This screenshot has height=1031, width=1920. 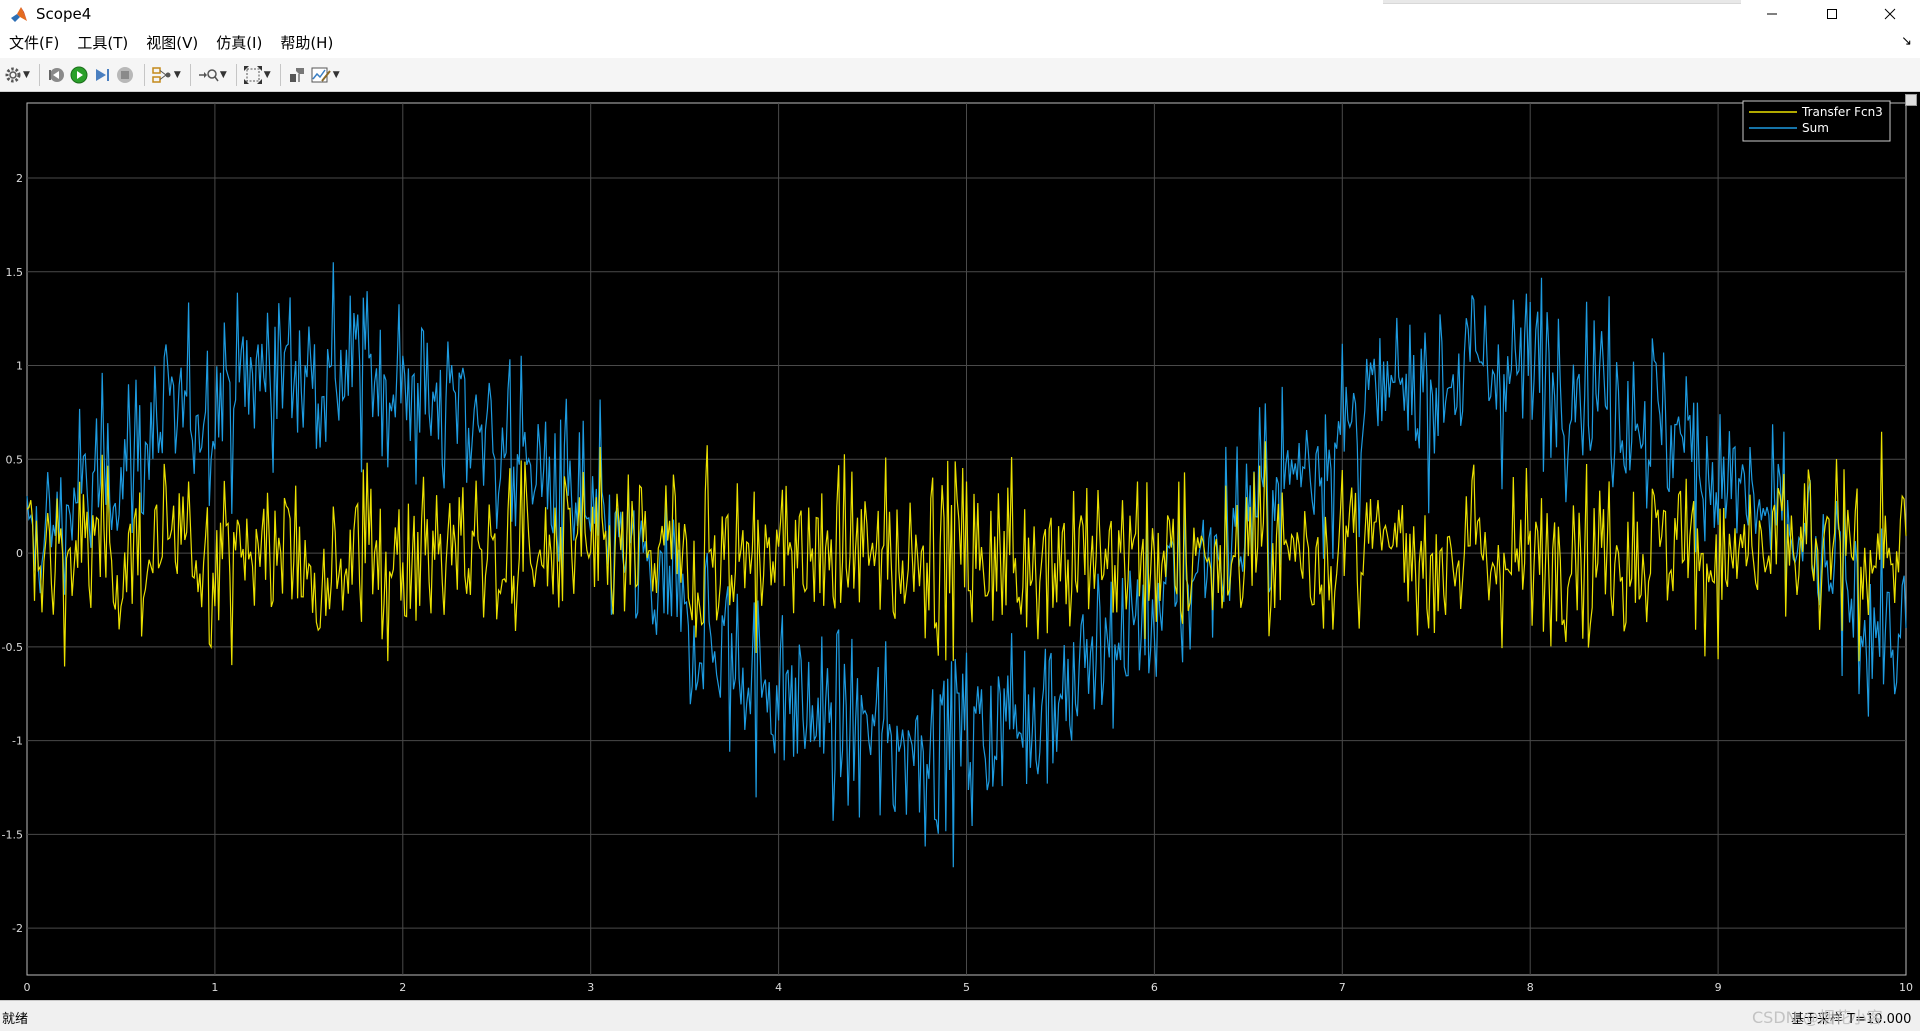 What do you see at coordinates (1817, 1017) in the screenshot?
I see `watermark-text: CSDN @烟花小客` at bounding box center [1817, 1017].